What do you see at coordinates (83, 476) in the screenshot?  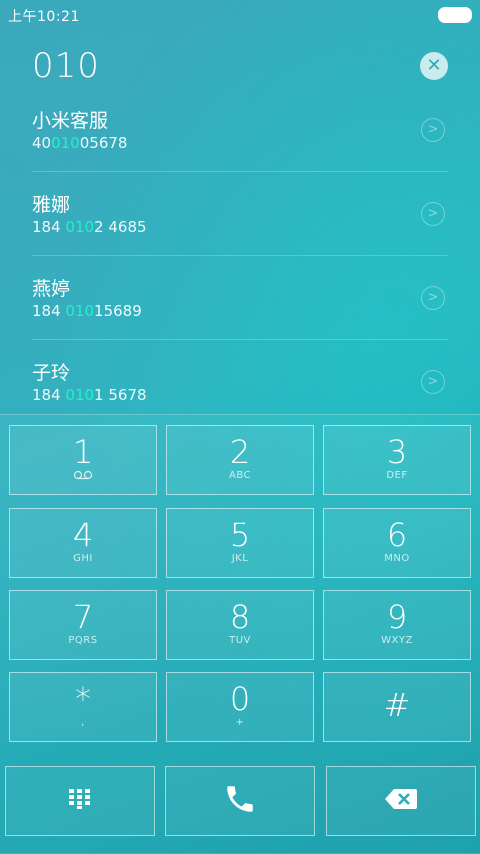 I see `voicemail-icon` at bounding box center [83, 476].